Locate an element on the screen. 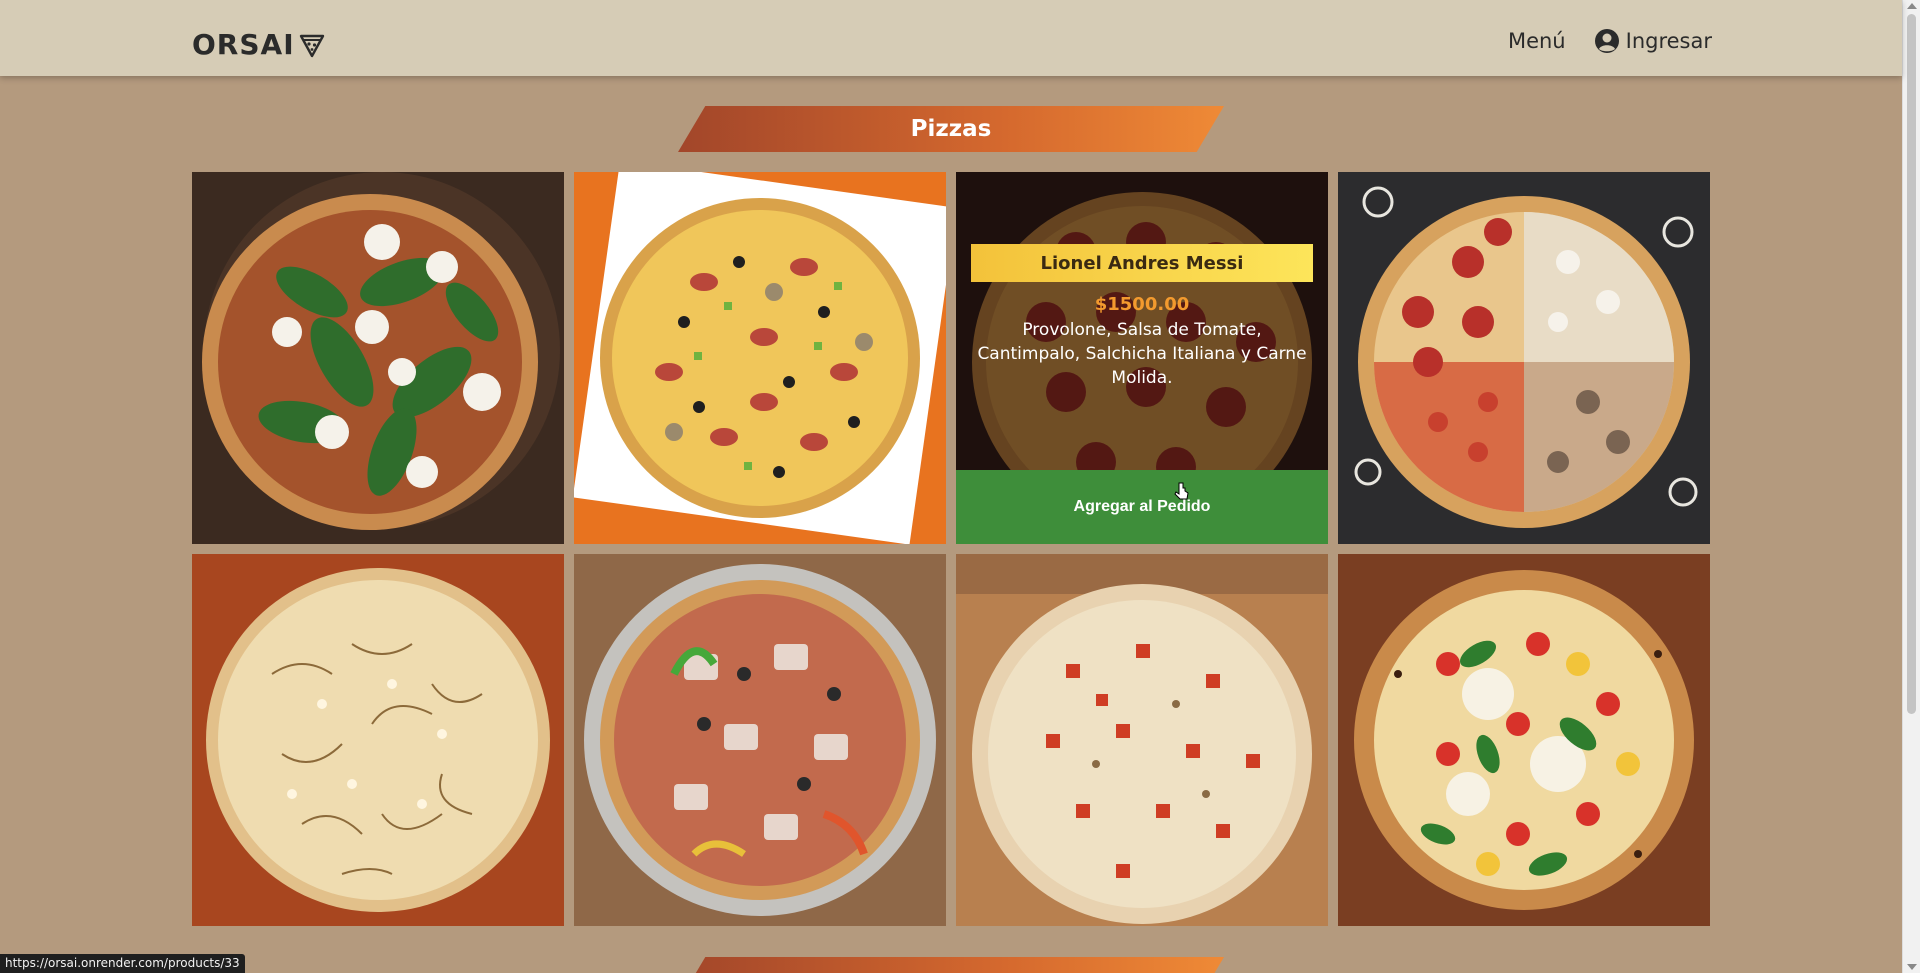 This screenshot has width=1920, height=973. section-title: Pizzas is located at coordinates (951, 129).